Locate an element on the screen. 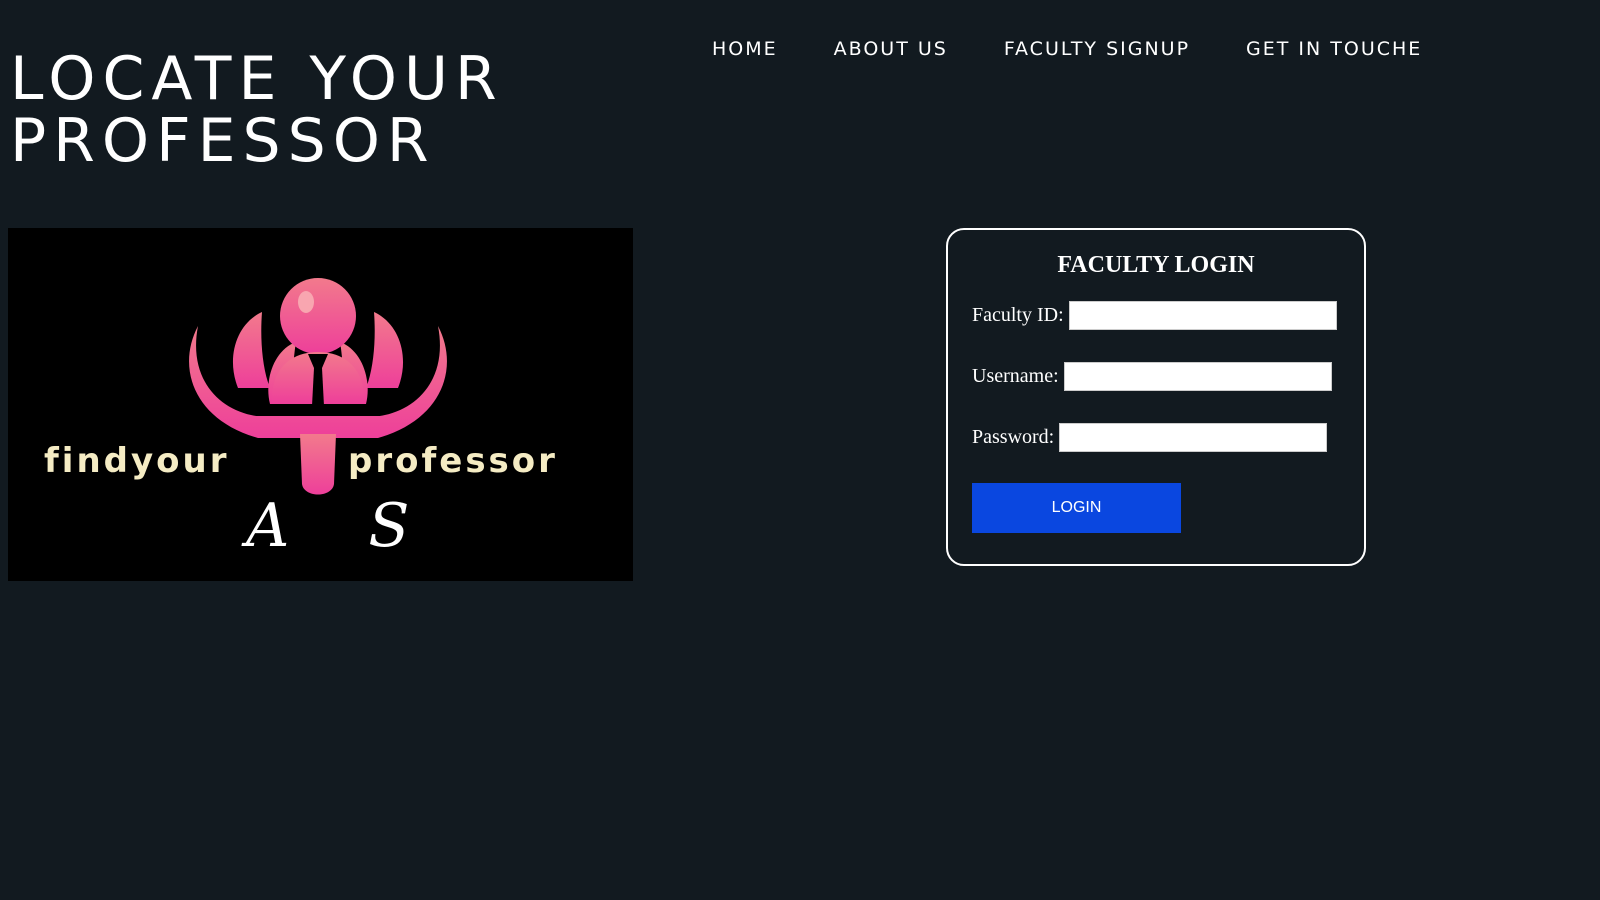 The width and height of the screenshot is (1600, 900). password-row: Password: is located at coordinates (1150, 437).